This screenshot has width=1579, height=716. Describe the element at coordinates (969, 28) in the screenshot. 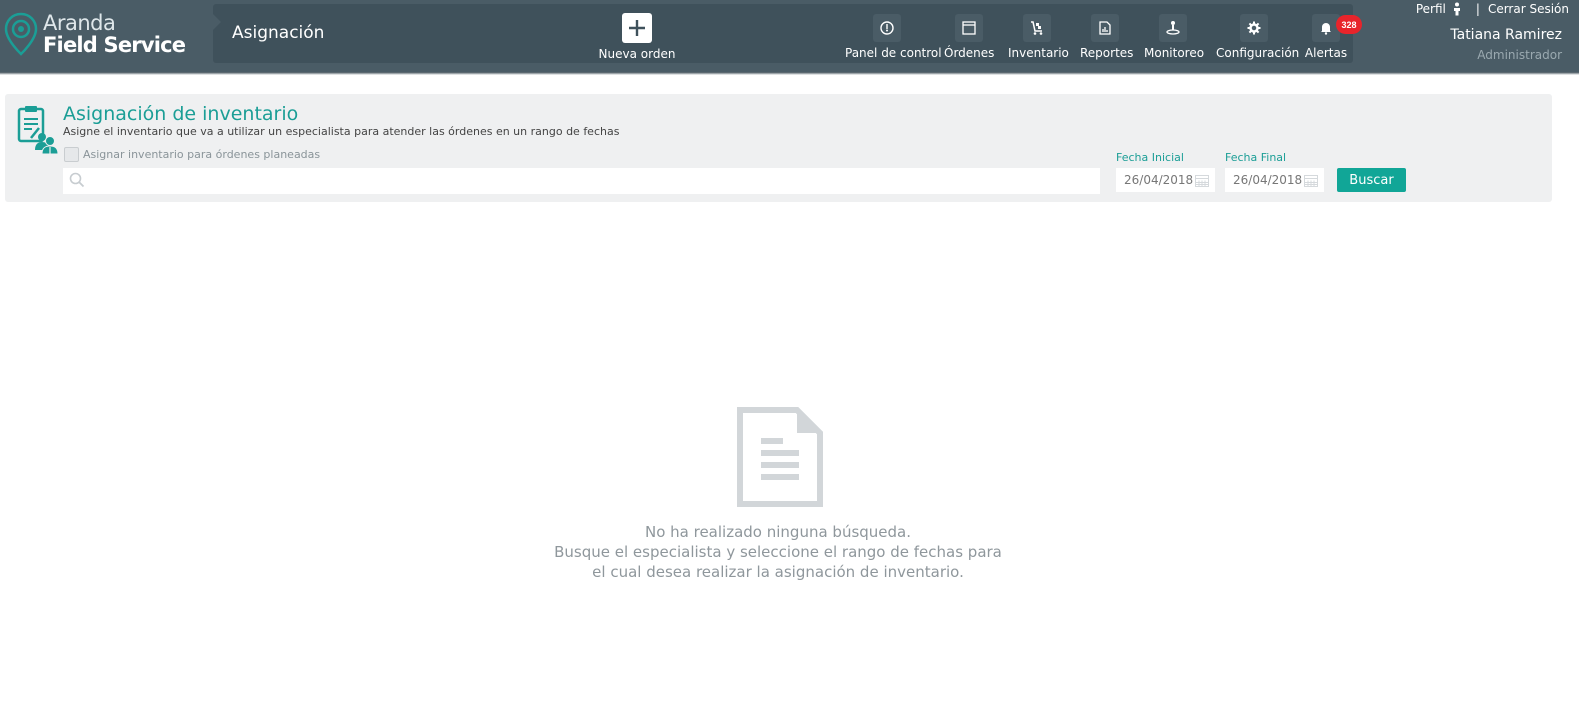

I see `orders-icon` at that location.